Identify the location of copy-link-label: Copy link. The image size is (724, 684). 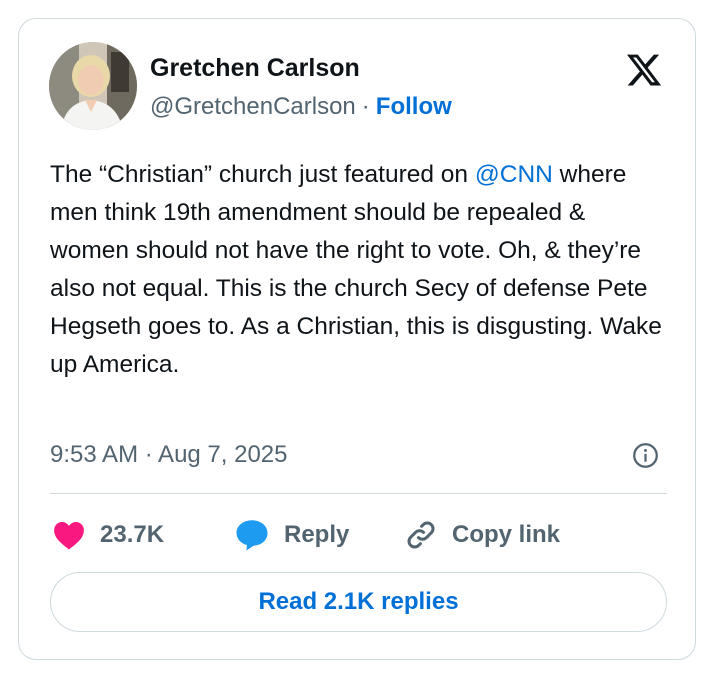
(506, 534).